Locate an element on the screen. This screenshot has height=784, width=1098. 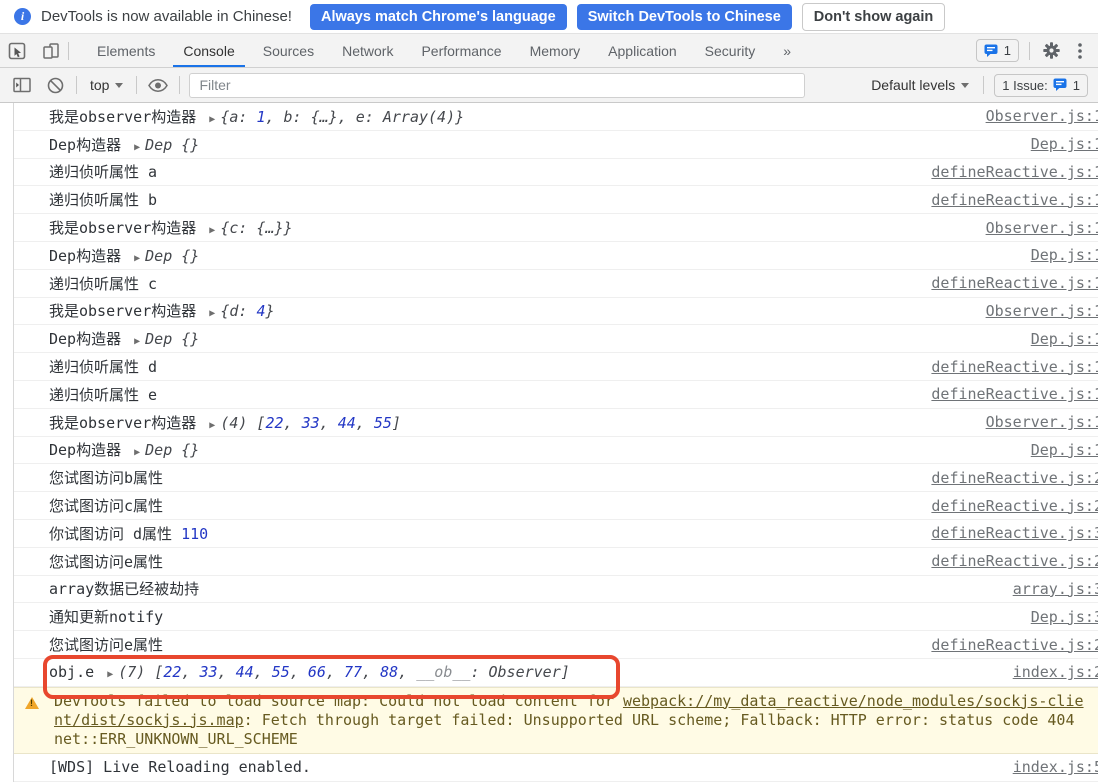
tab-console: Console is located at coordinates (208, 50).